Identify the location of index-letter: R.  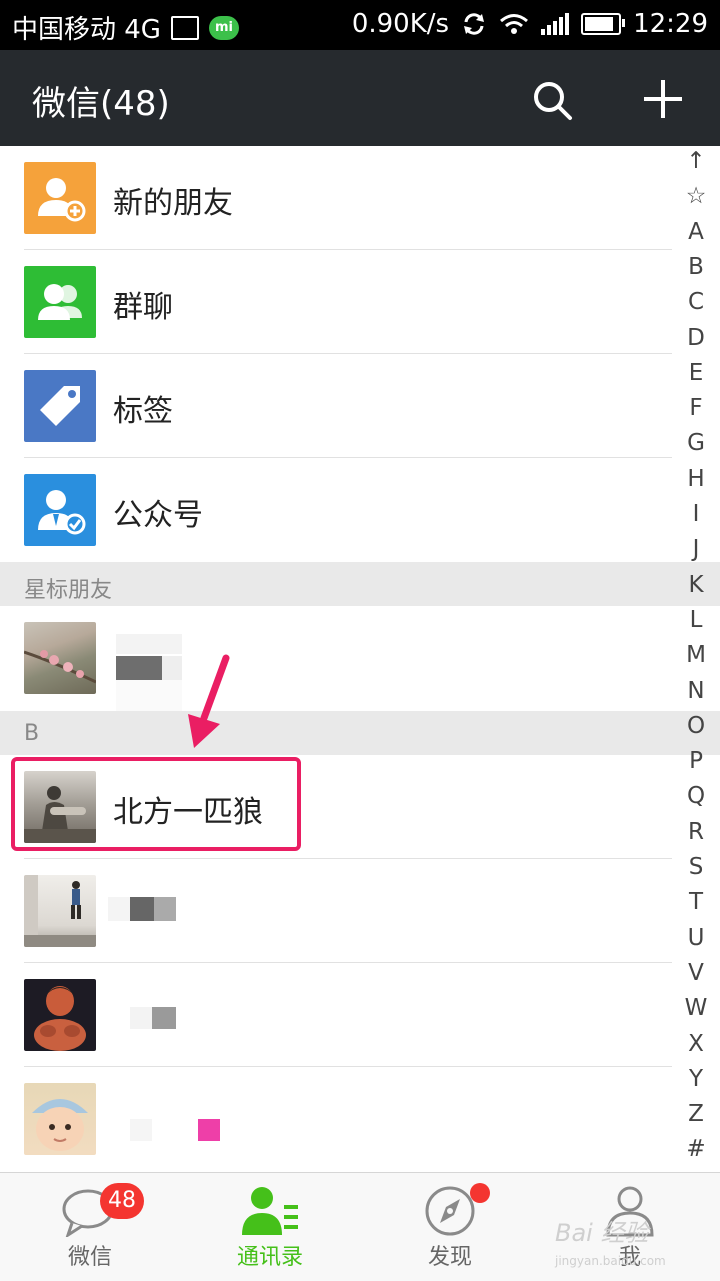
(696, 832).